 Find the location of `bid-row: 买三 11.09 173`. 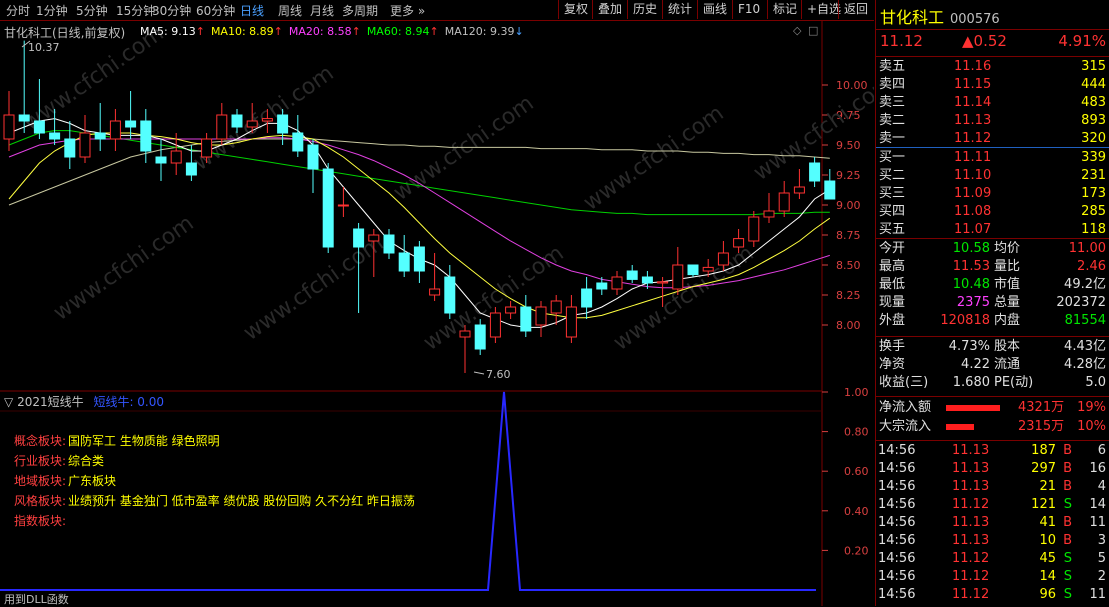

bid-row: 买三 11.09 173 is located at coordinates (992, 194).